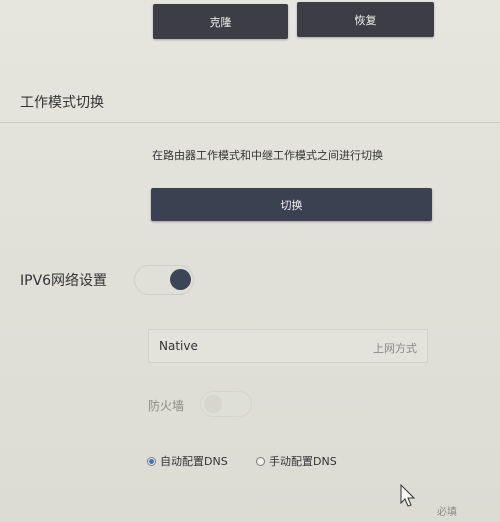  I want to click on mouse-cursor-icon, so click(408, 495).